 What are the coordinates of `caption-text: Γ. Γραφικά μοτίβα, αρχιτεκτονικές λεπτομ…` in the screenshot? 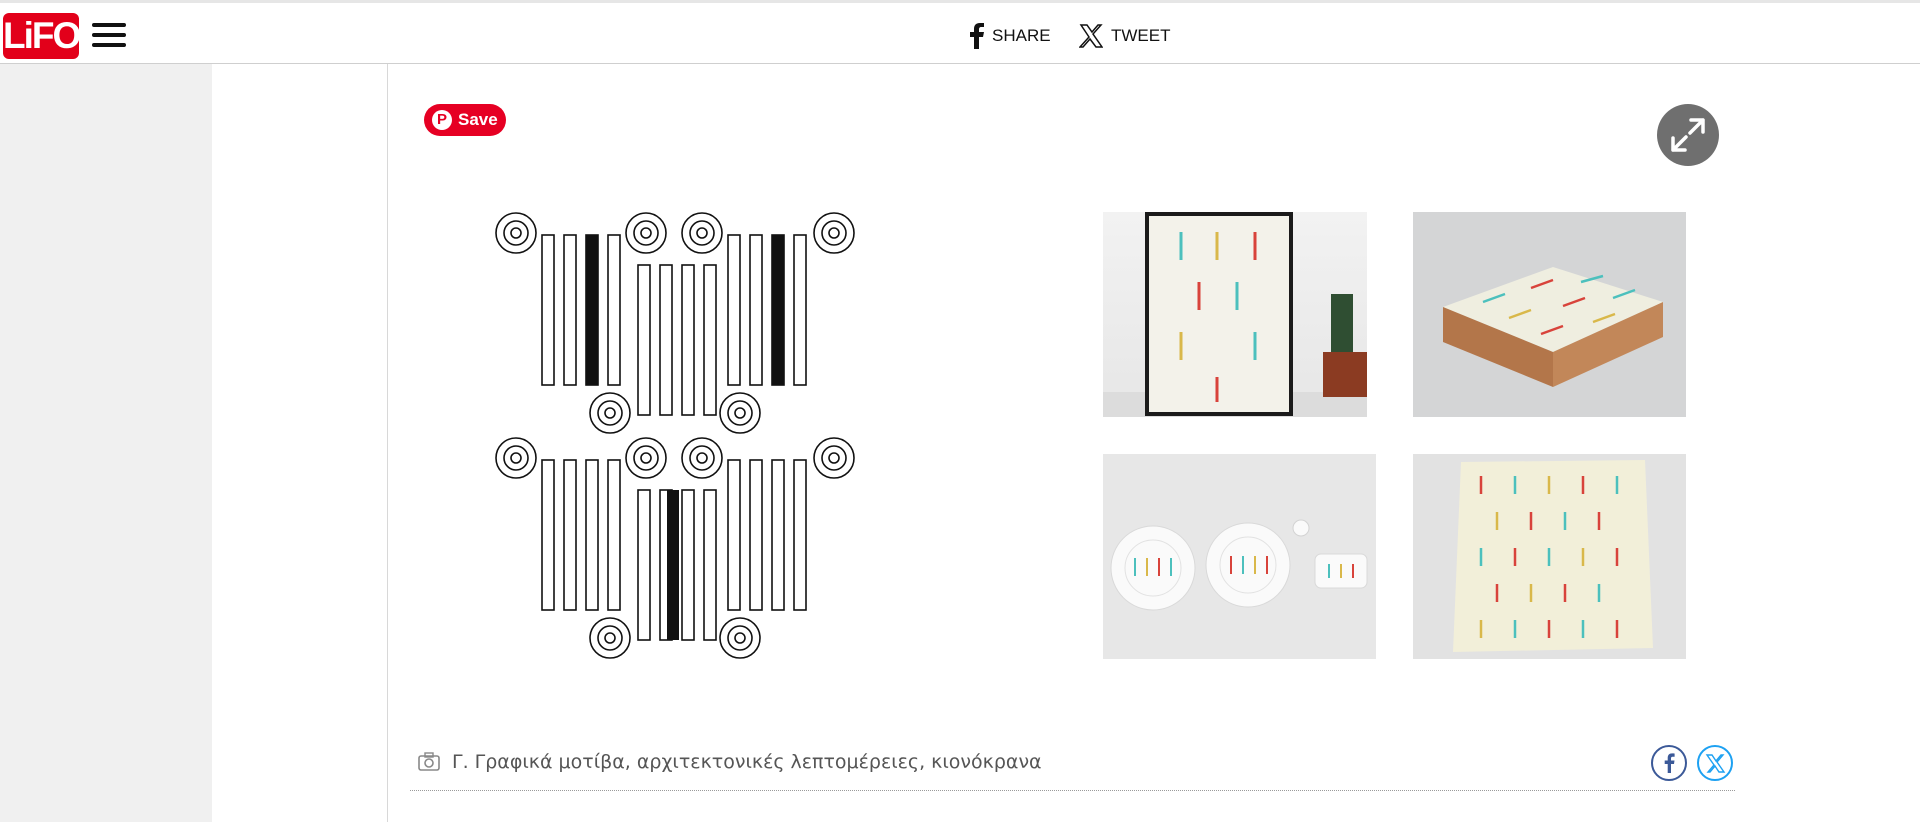 It's located at (747, 762).